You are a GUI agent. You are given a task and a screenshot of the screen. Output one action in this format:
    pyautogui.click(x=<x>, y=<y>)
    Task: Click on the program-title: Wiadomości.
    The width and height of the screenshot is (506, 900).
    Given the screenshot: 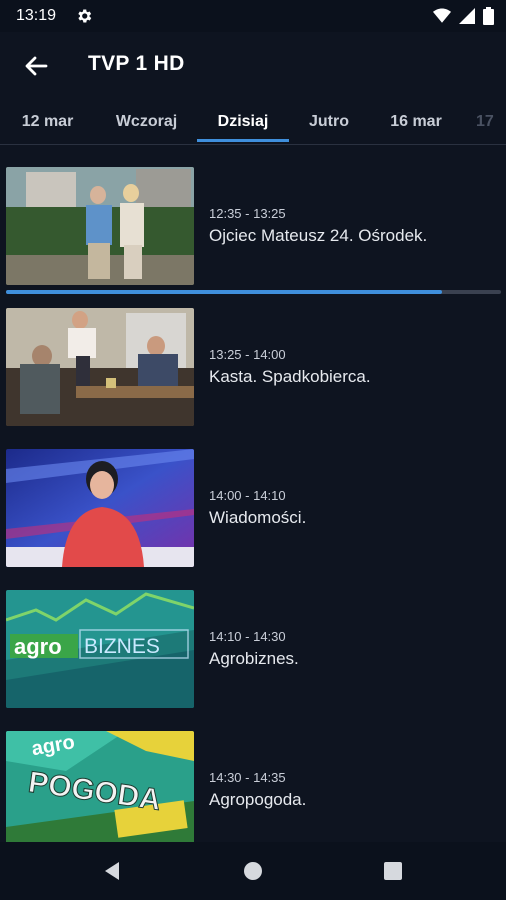 What is the action you would take?
    pyautogui.click(x=258, y=517)
    